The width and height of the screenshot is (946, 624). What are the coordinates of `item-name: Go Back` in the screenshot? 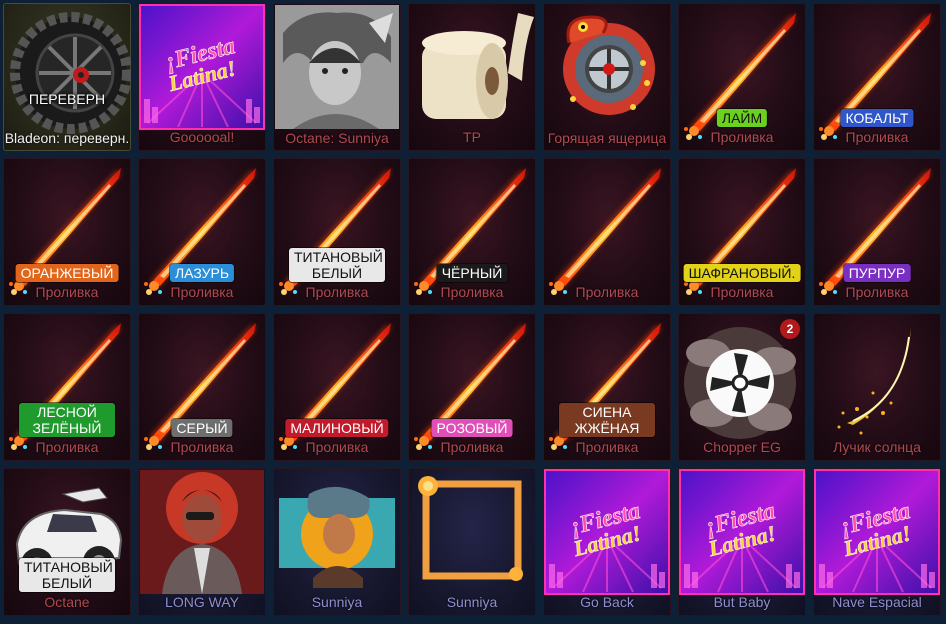 It's located at (607, 602).